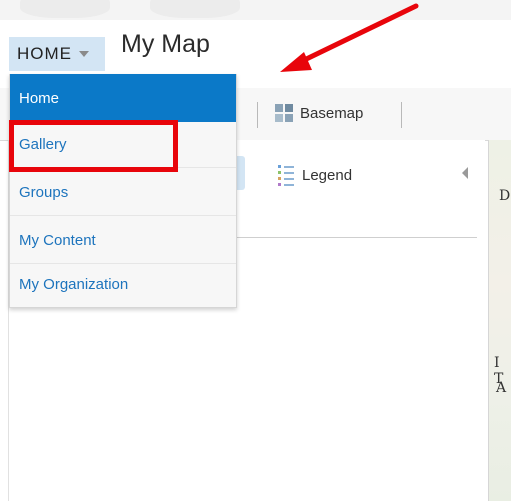  What do you see at coordinates (505, 196) in the screenshot?
I see `map-label: D` at bounding box center [505, 196].